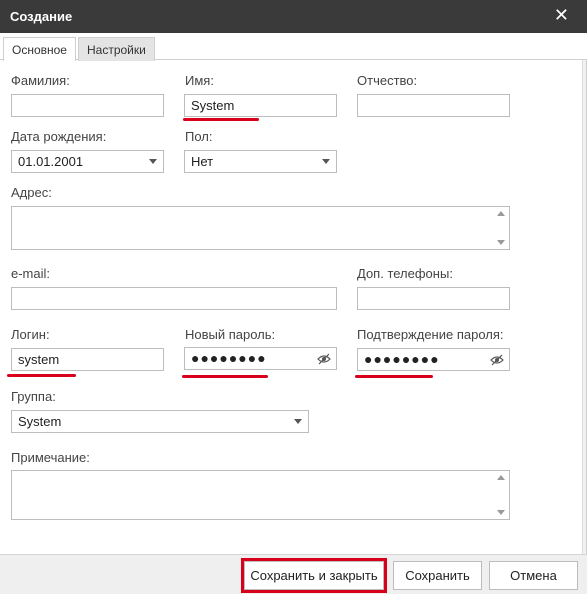 This screenshot has height=594, width=587. I want to click on new-password-input: ●●●●●●●●, so click(260, 358).